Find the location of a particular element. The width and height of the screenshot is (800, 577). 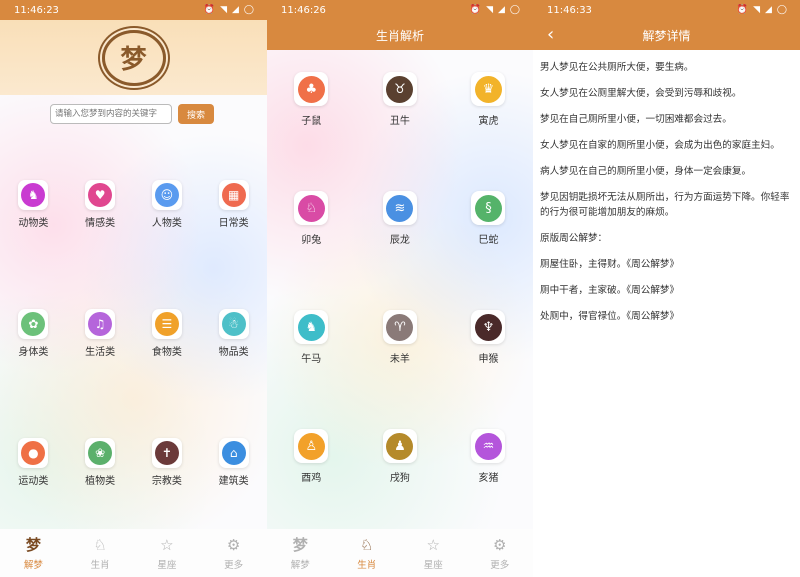

category-item: ☰ 食物类 is located at coordinates (167, 333).